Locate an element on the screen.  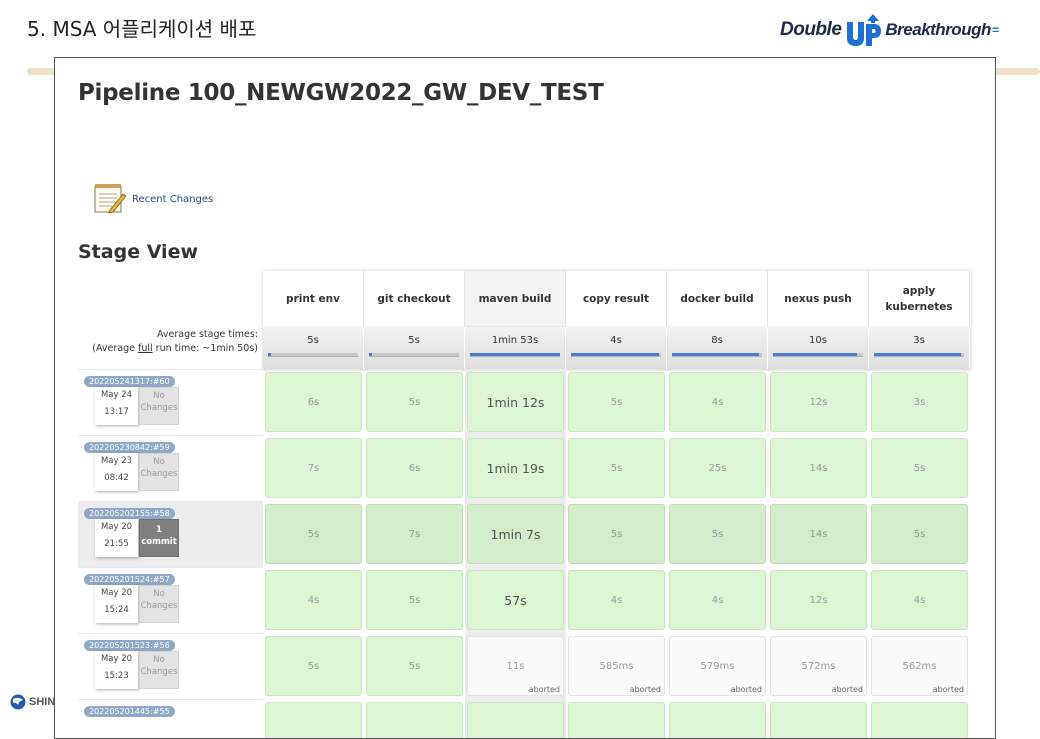
build-badge: 202205201445:#55 is located at coordinates (129, 711).